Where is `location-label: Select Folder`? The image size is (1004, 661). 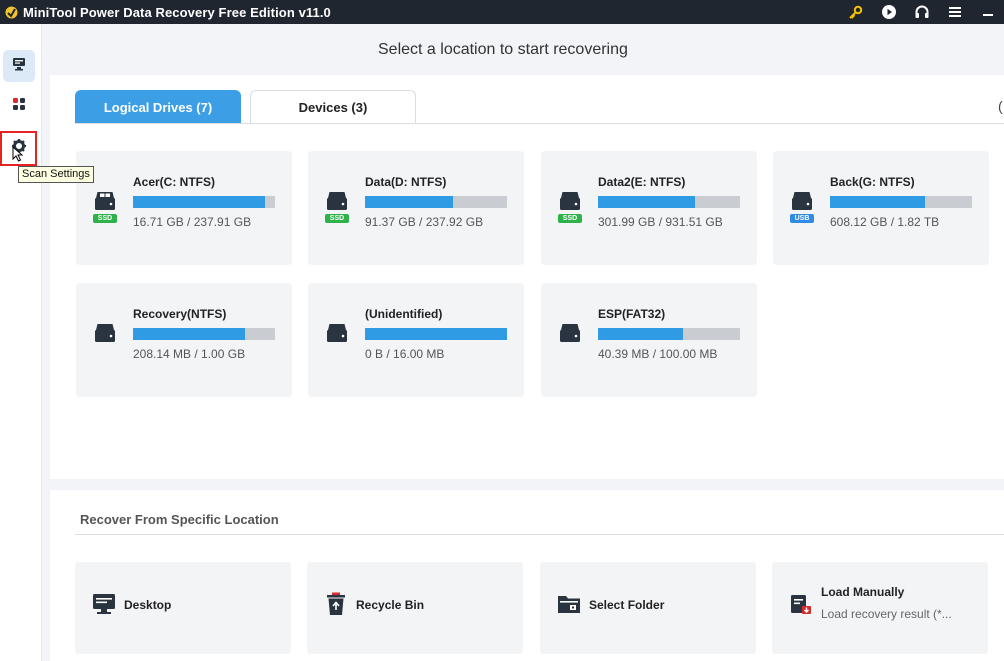
location-label: Select Folder is located at coordinates (627, 605).